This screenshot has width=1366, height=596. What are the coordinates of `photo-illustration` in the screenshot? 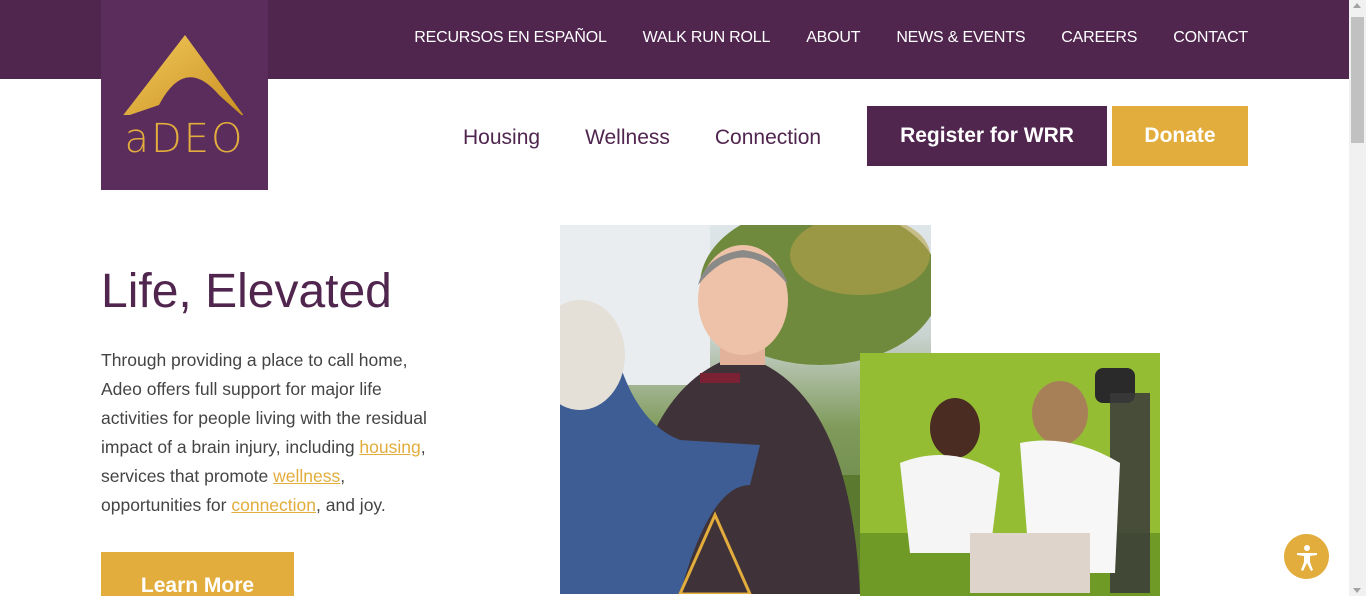 It's located at (1010, 474).